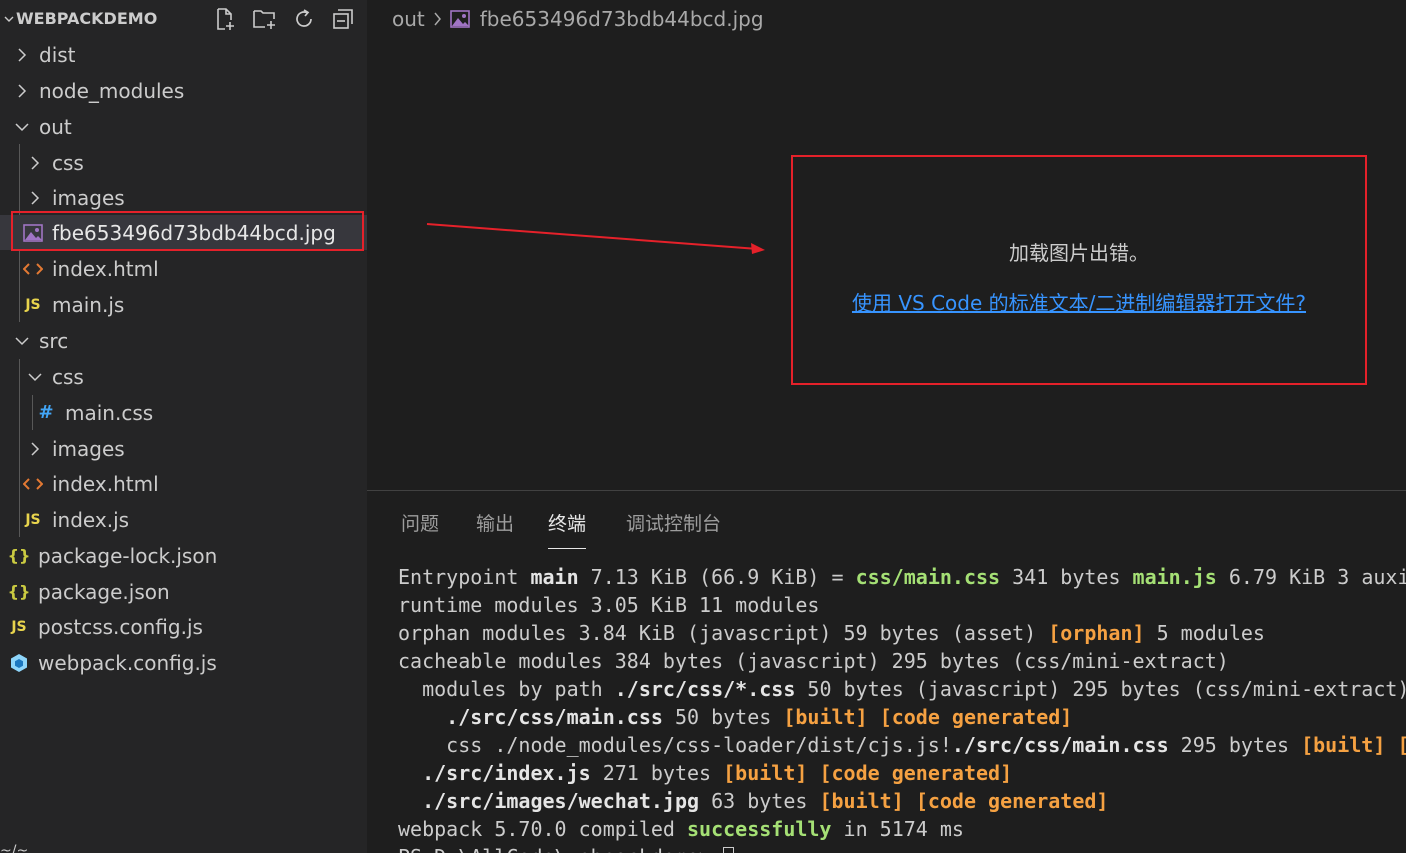  What do you see at coordinates (183, 626) in the screenshot?
I see `tree-file-postcss-config-js: JS postcss.config.js` at bounding box center [183, 626].